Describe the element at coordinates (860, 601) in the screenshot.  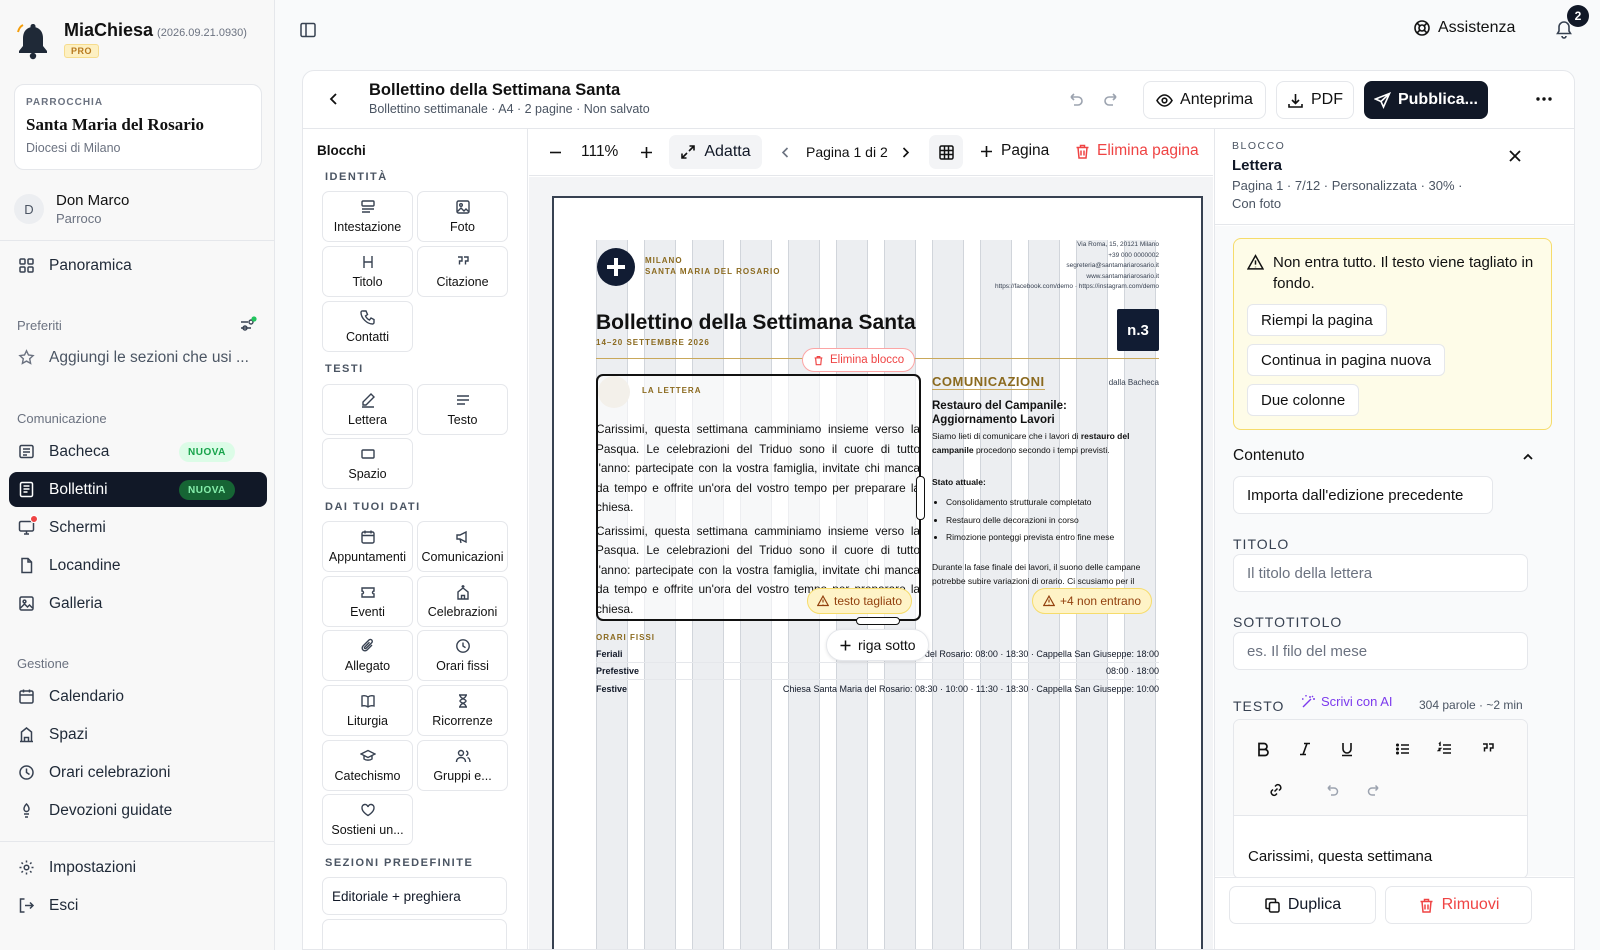
I see `text-cut-warning: testo tagliato` at that location.